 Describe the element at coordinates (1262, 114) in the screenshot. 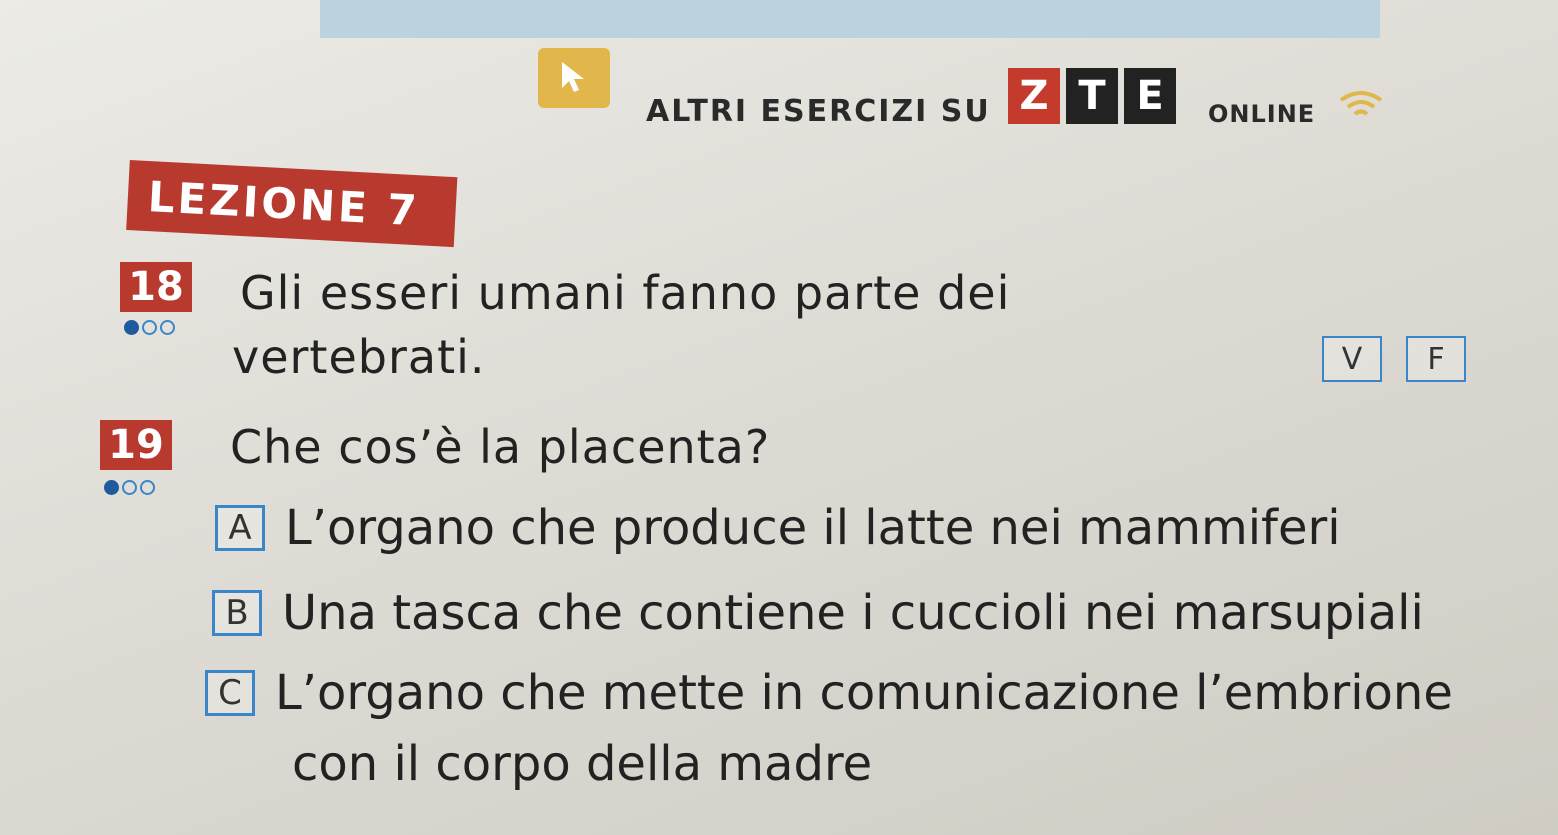

I see `banner-suffix: ONLINE` at that location.